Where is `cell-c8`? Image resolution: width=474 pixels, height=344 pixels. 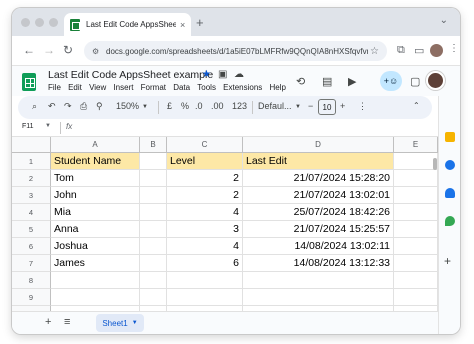
cell-c8 is located at coordinates (205, 280).